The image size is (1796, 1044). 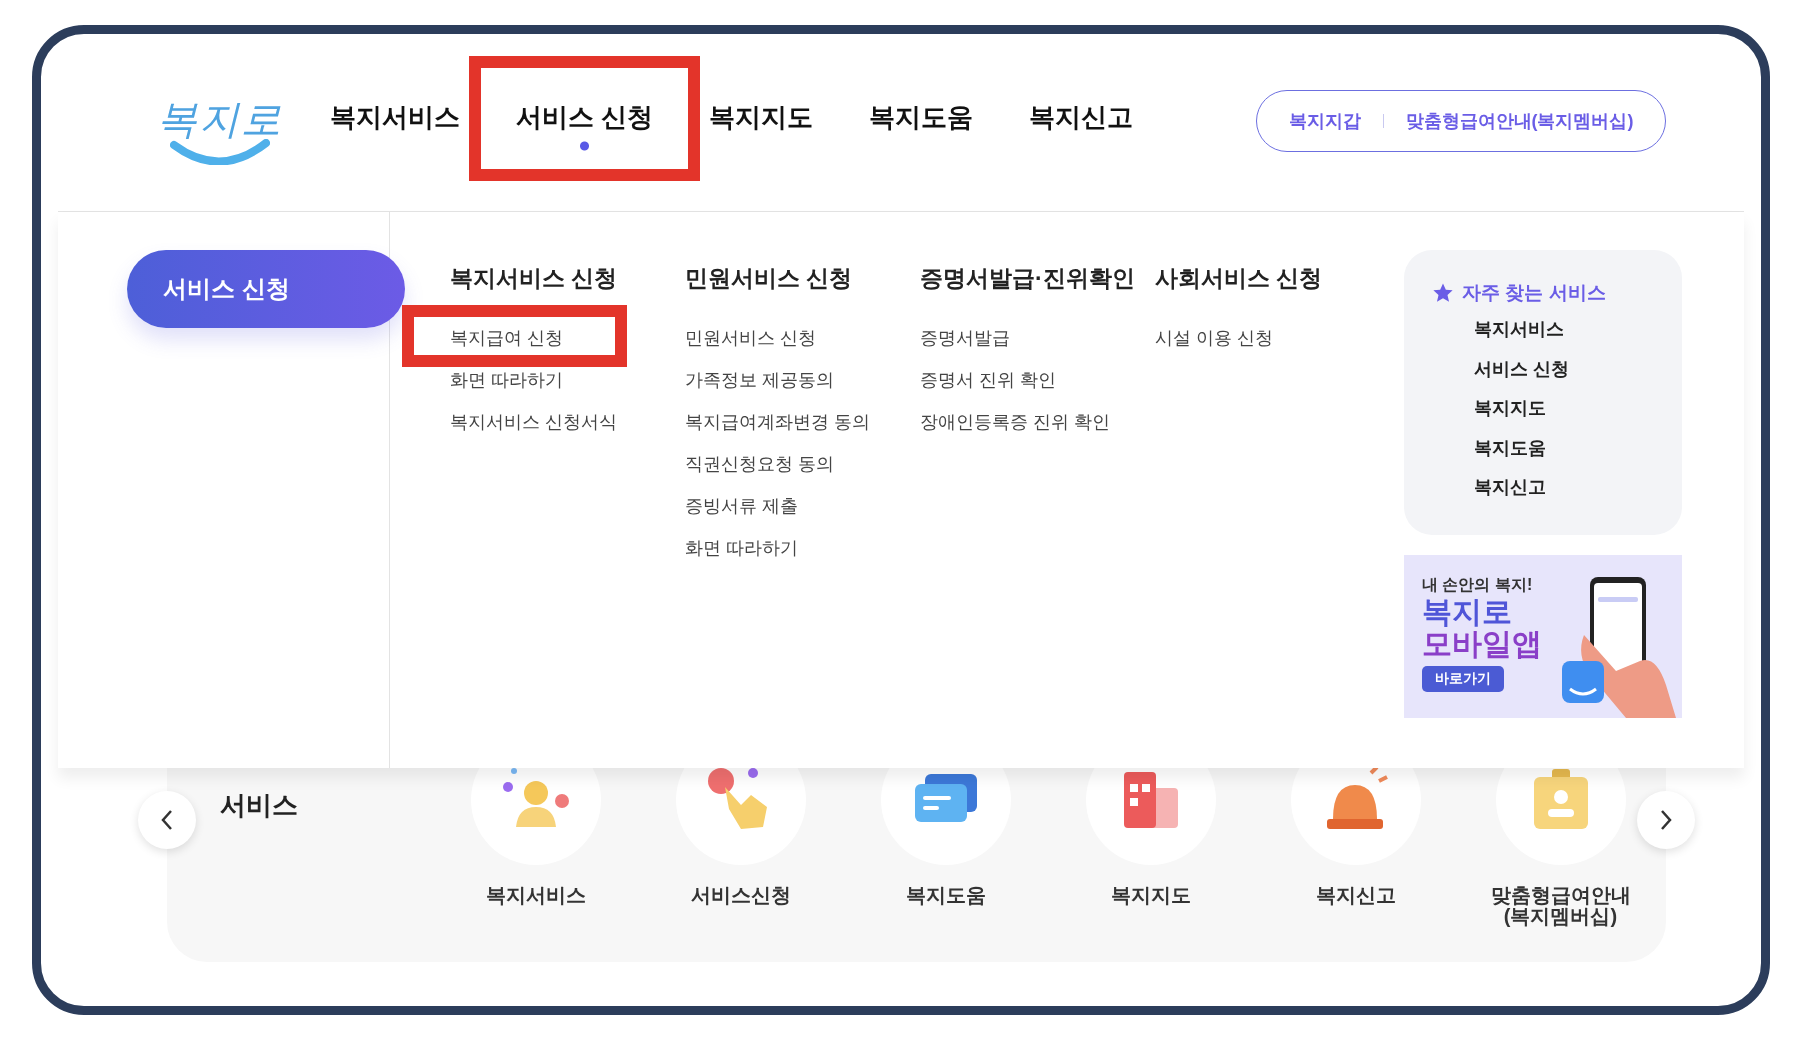 What do you see at coordinates (1519, 120) in the screenshot?
I see `quick-link: 맞춤형급여안내(복지멤버십)` at bounding box center [1519, 120].